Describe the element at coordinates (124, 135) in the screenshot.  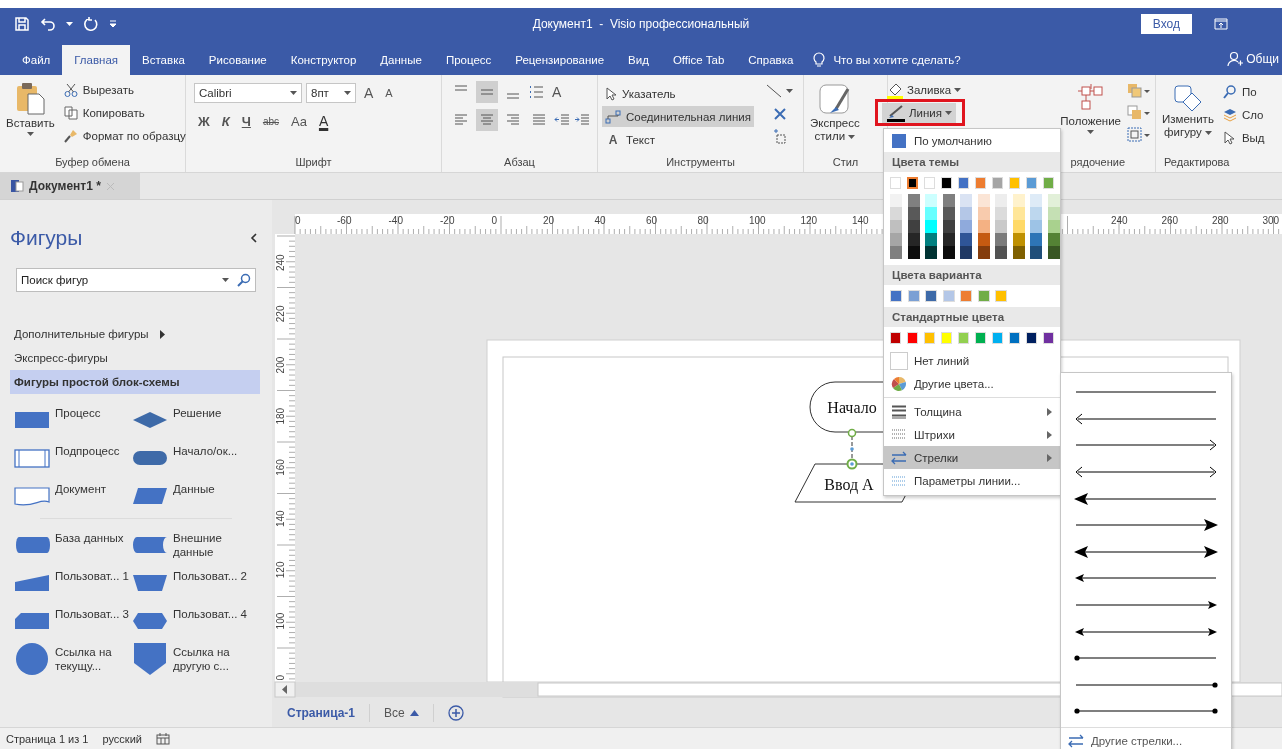
I see `format-painter-button: Формат по образцу` at that location.